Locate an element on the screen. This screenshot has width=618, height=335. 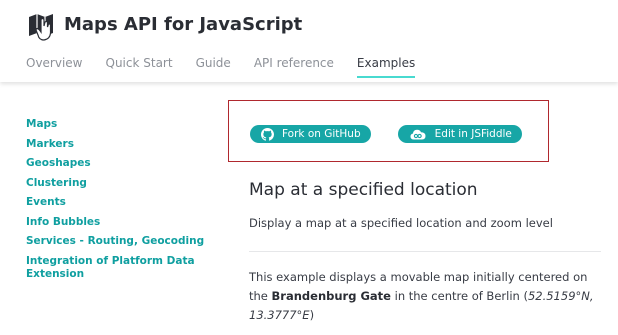
tab-guide: Guide is located at coordinates (213, 67).